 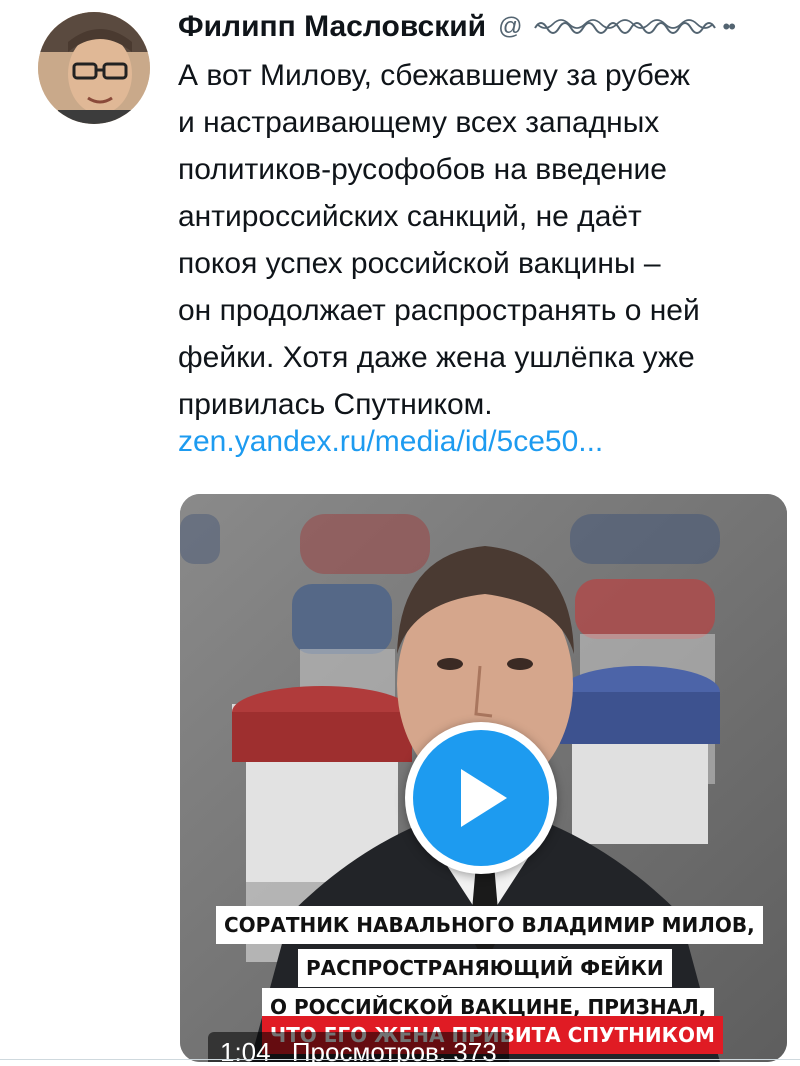 I want to click on tweet-text-line: антироссийских санкций, не даёт, so click(x=410, y=216).